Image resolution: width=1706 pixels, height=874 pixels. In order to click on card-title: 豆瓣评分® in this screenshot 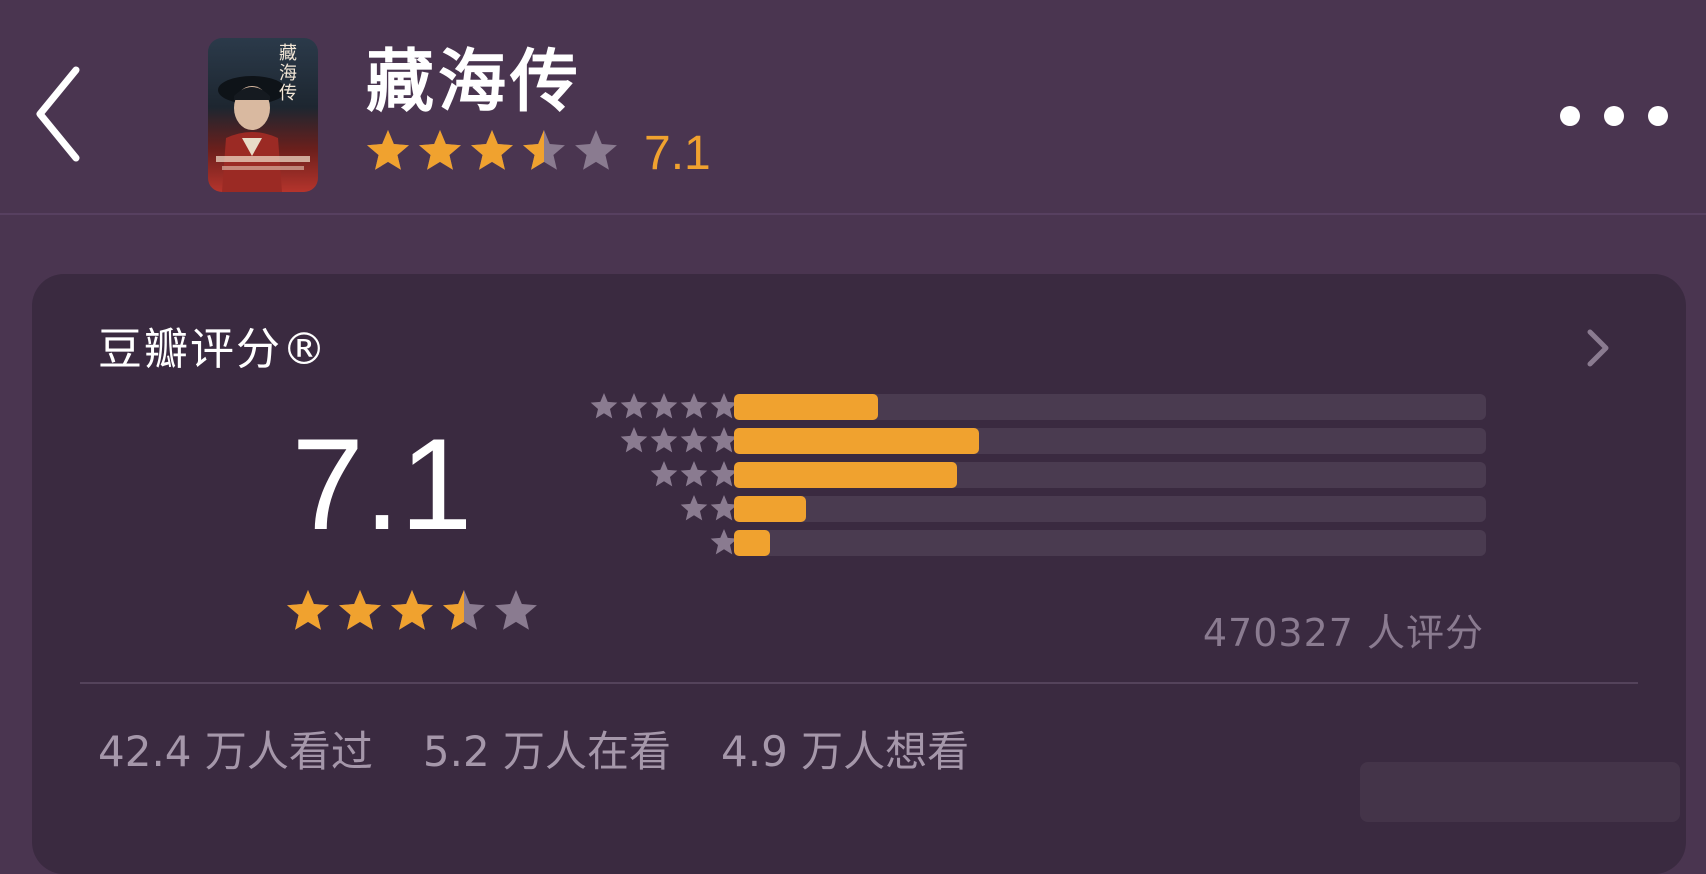, I will do `click(213, 349)`.